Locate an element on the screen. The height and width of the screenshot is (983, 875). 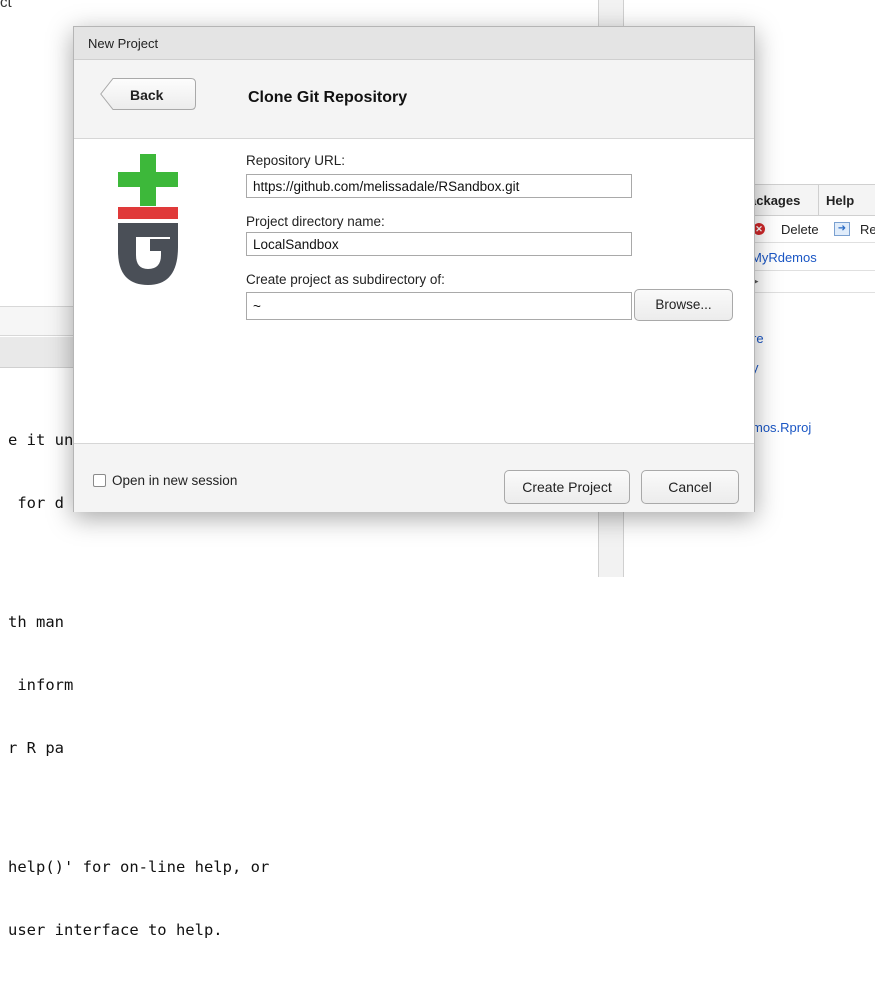
subdirectory-label: Create project as subdirectory of: is located at coordinates (345, 279).